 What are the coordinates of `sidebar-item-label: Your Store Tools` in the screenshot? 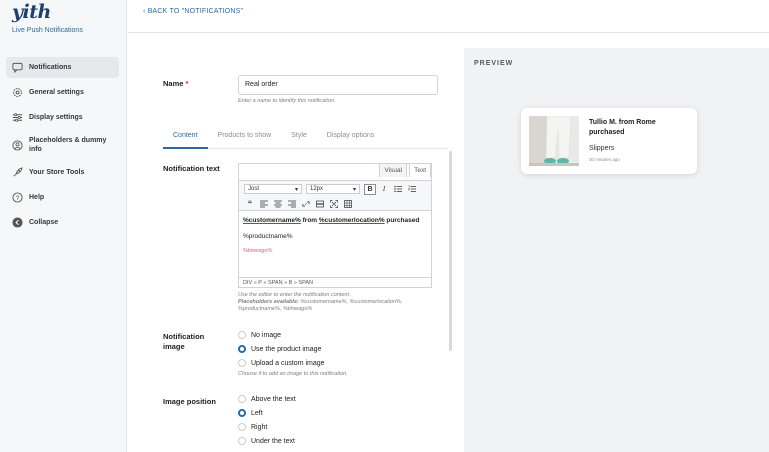 It's located at (57, 172).